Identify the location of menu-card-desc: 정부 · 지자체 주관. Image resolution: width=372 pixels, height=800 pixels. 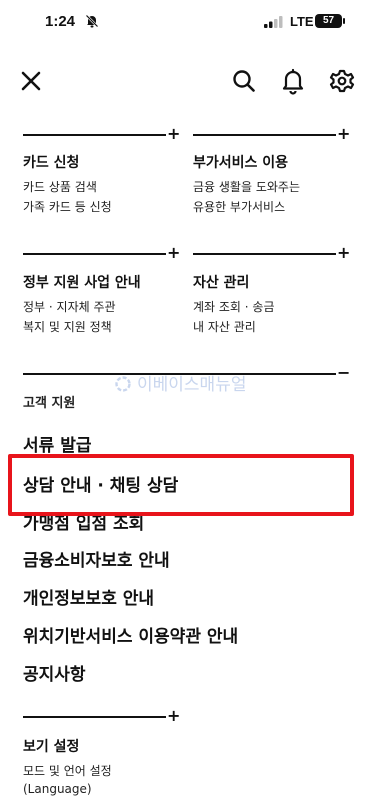
(69, 307).